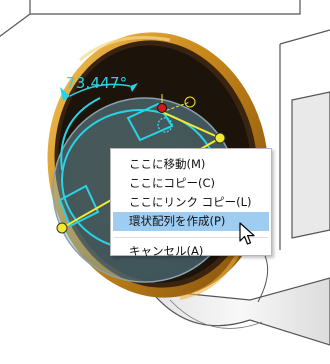 The width and height of the screenshot is (330, 364). I want to click on menu-item-move-here: ここに移動(M), so click(191, 164).